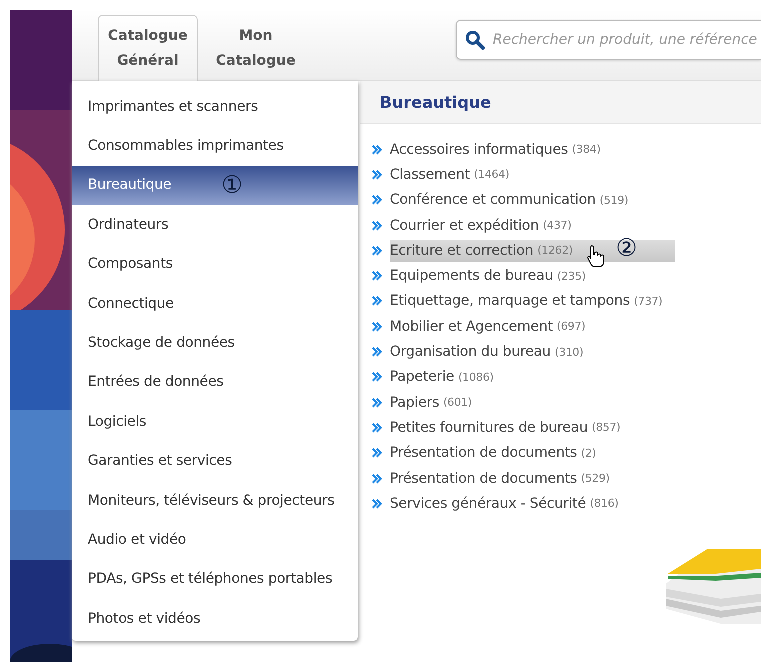  I want to click on subcategory-label: Equipements de bureau, so click(472, 276).